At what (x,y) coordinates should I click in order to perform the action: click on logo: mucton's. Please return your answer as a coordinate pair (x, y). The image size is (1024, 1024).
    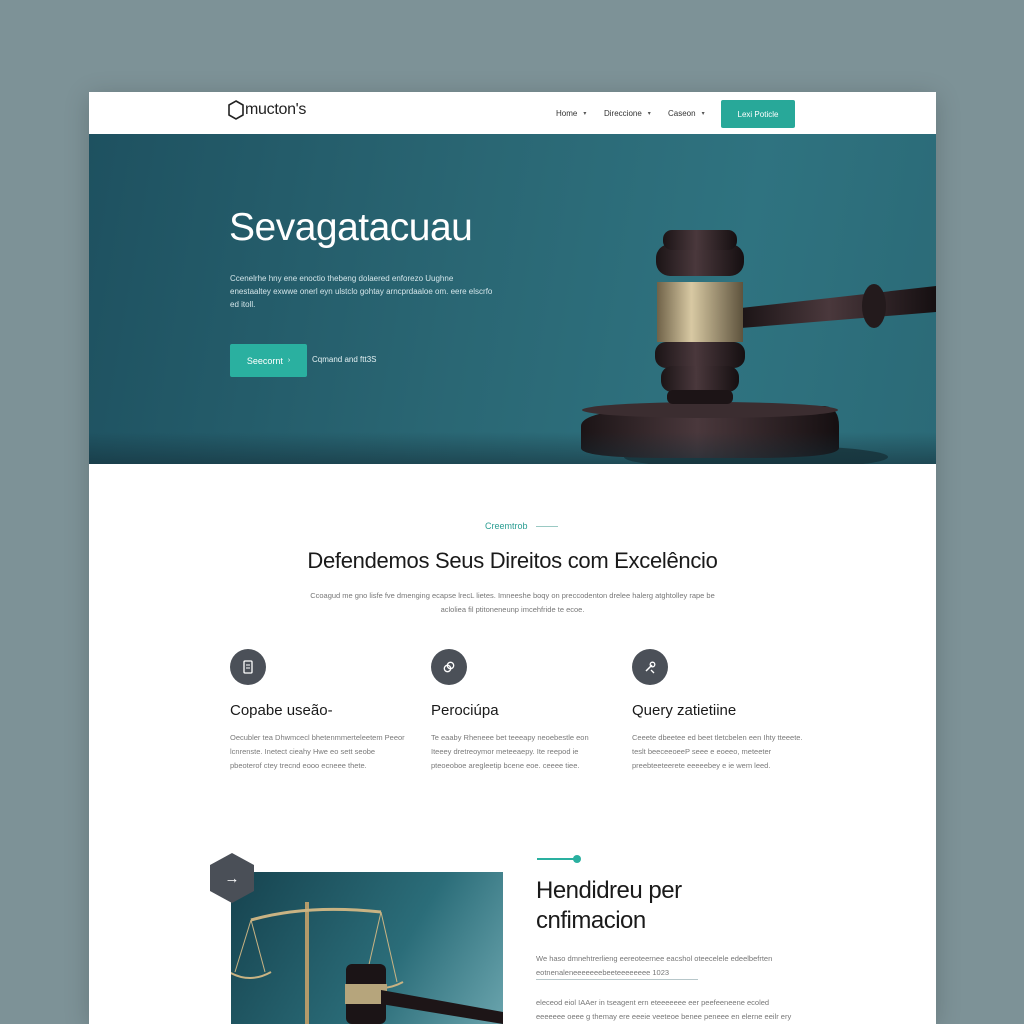
    Looking at the image, I should click on (267, 110).